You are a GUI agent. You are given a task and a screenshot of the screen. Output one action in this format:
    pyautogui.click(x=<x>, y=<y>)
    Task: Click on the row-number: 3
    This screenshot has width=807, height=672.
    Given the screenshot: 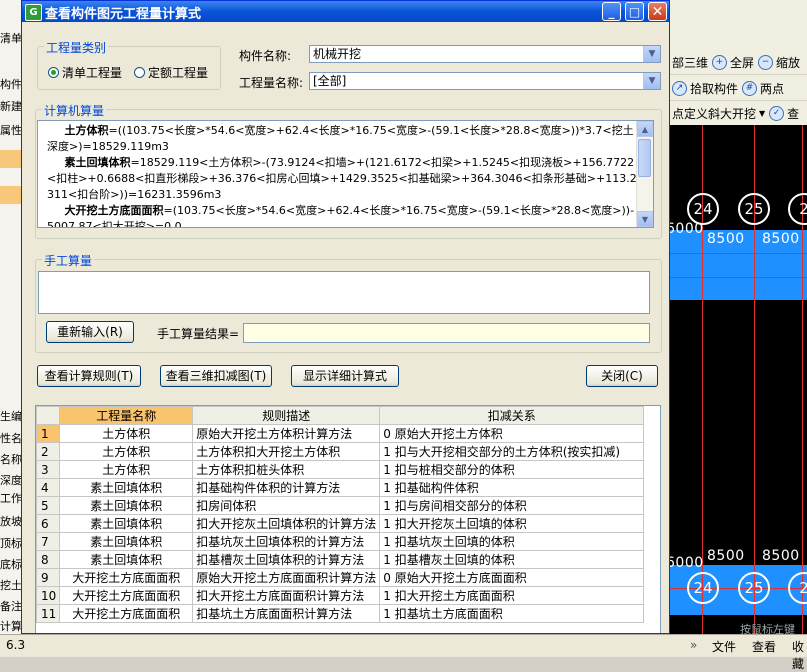 What is the action you would take?
    pyautogui.click(x=48, y=469)
    